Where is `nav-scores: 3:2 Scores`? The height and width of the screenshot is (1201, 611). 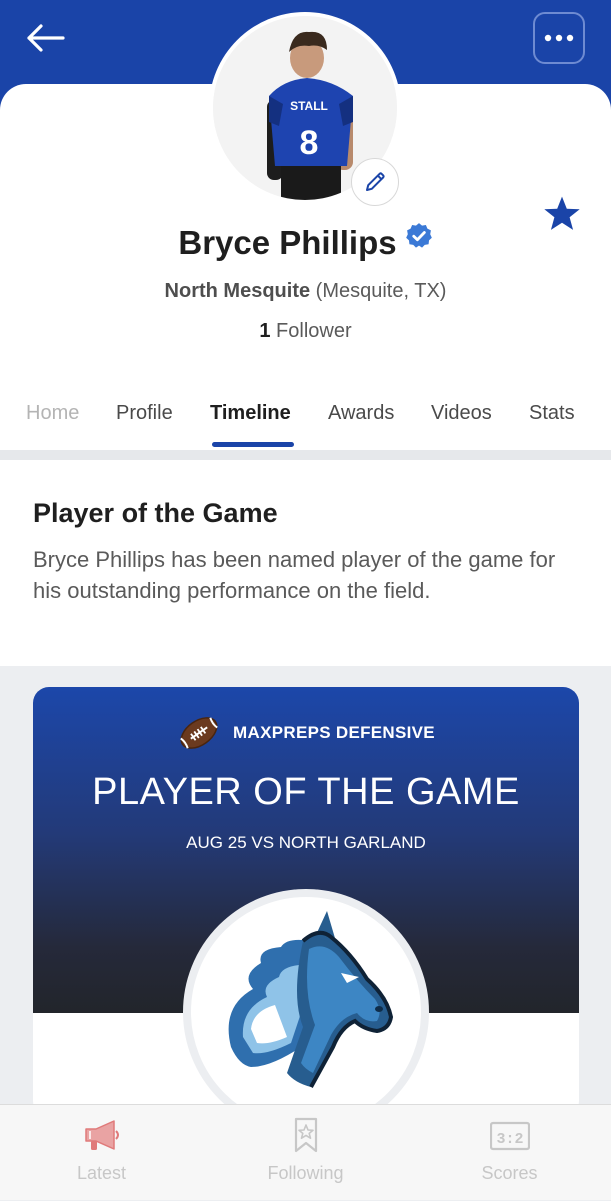
nav-scores: 3:2 Scores is located at coordinates (509, 1153).